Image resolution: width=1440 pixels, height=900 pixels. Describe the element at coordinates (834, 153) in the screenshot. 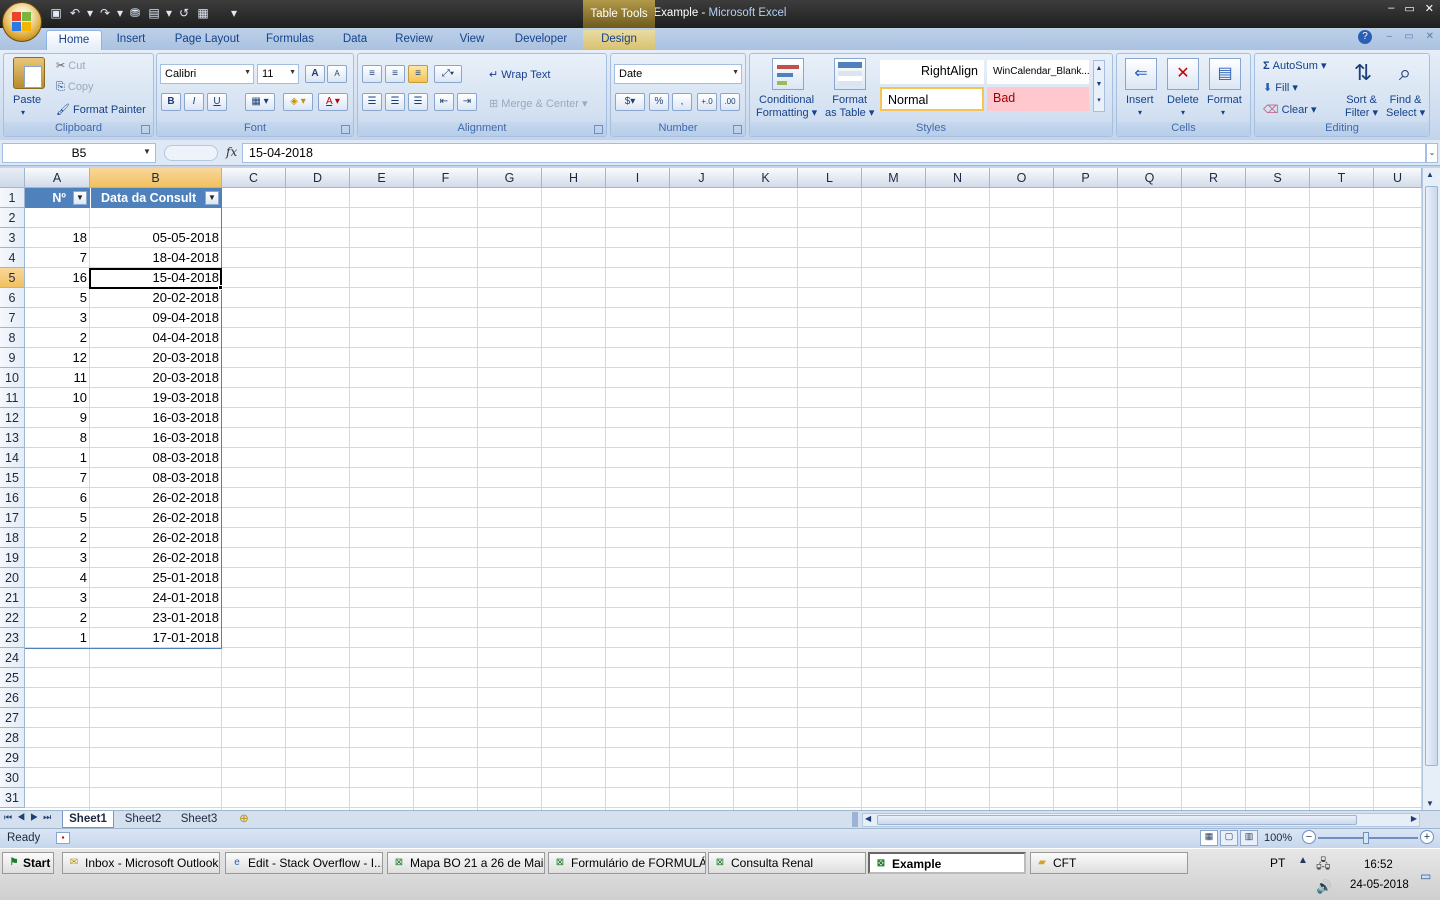

I see `formula-input: 15-04-2018` at that location.